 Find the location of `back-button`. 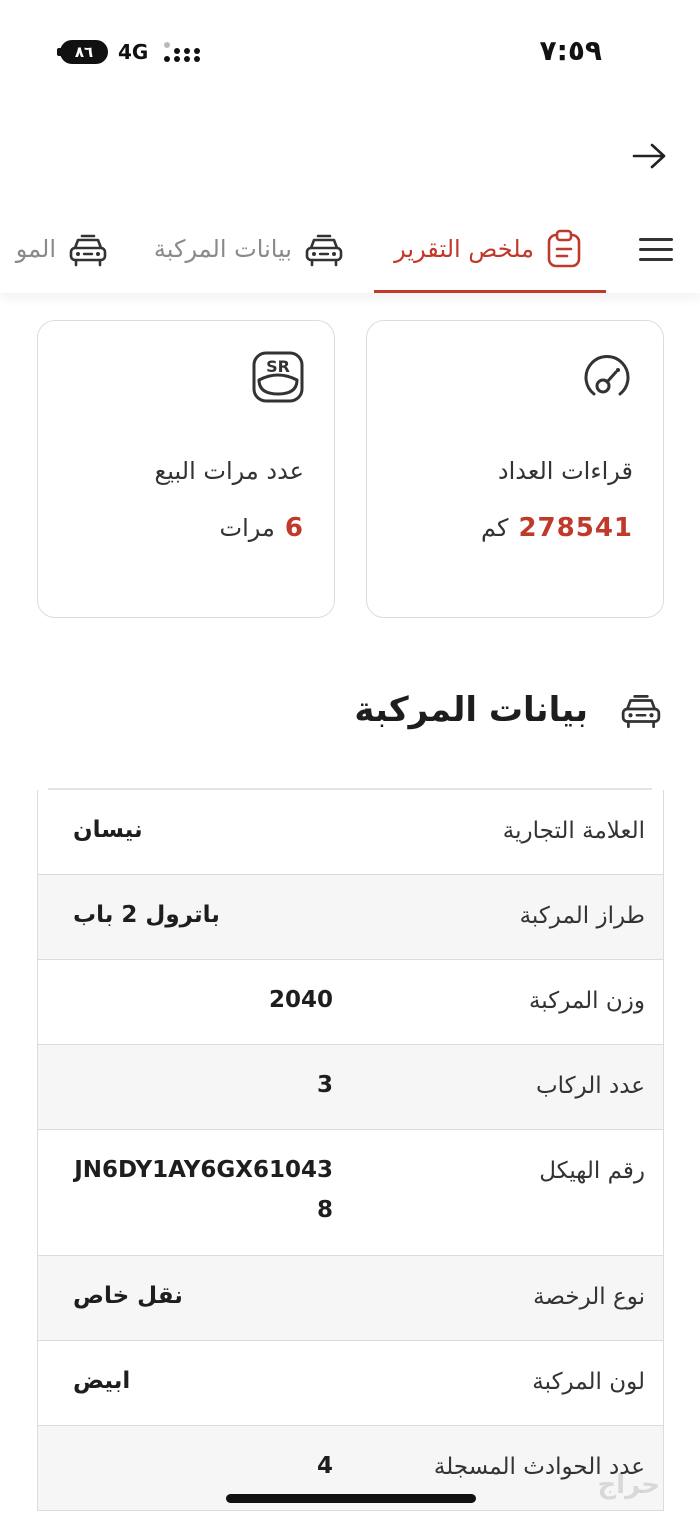

back-button is located at coordinates (650, 156).